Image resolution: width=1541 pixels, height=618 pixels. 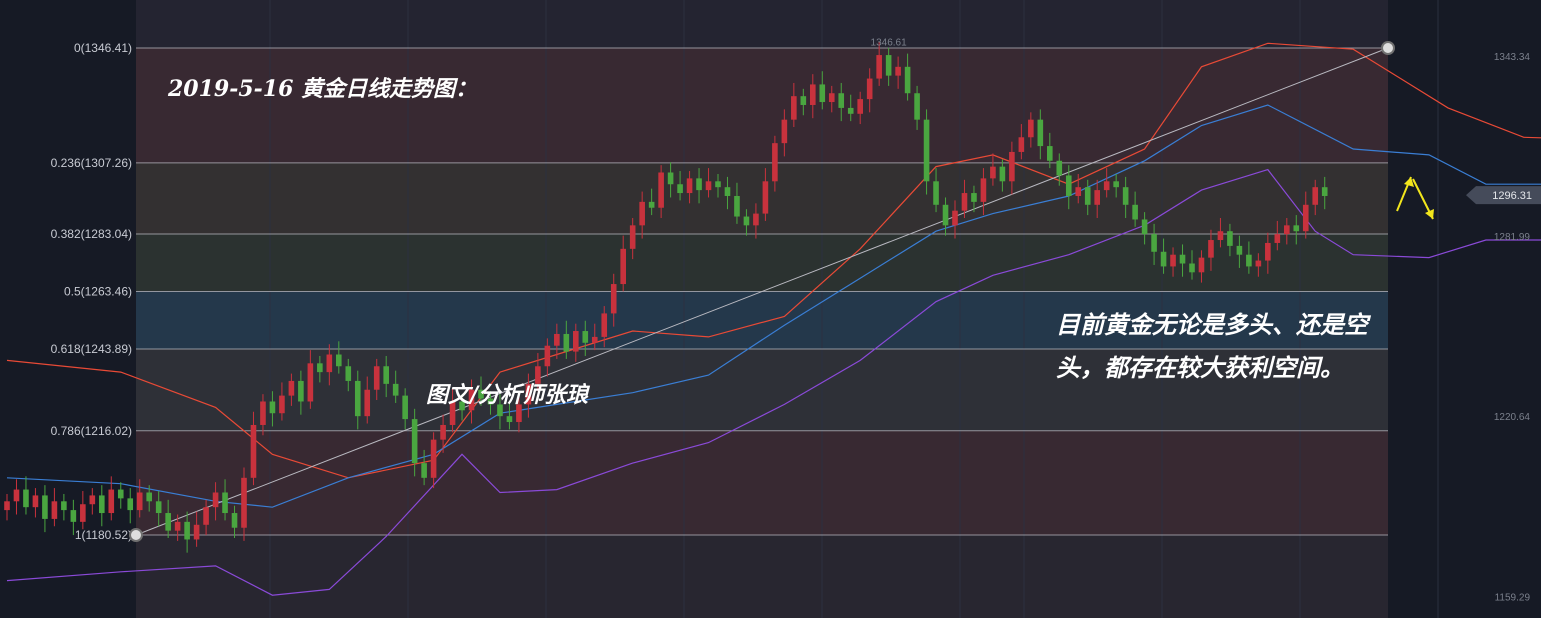 What do you see at coordinates (91, 349) in the screenshot?
I see `fib-level-label: 0.618(1243.89)` at bounding box center [91, 349].